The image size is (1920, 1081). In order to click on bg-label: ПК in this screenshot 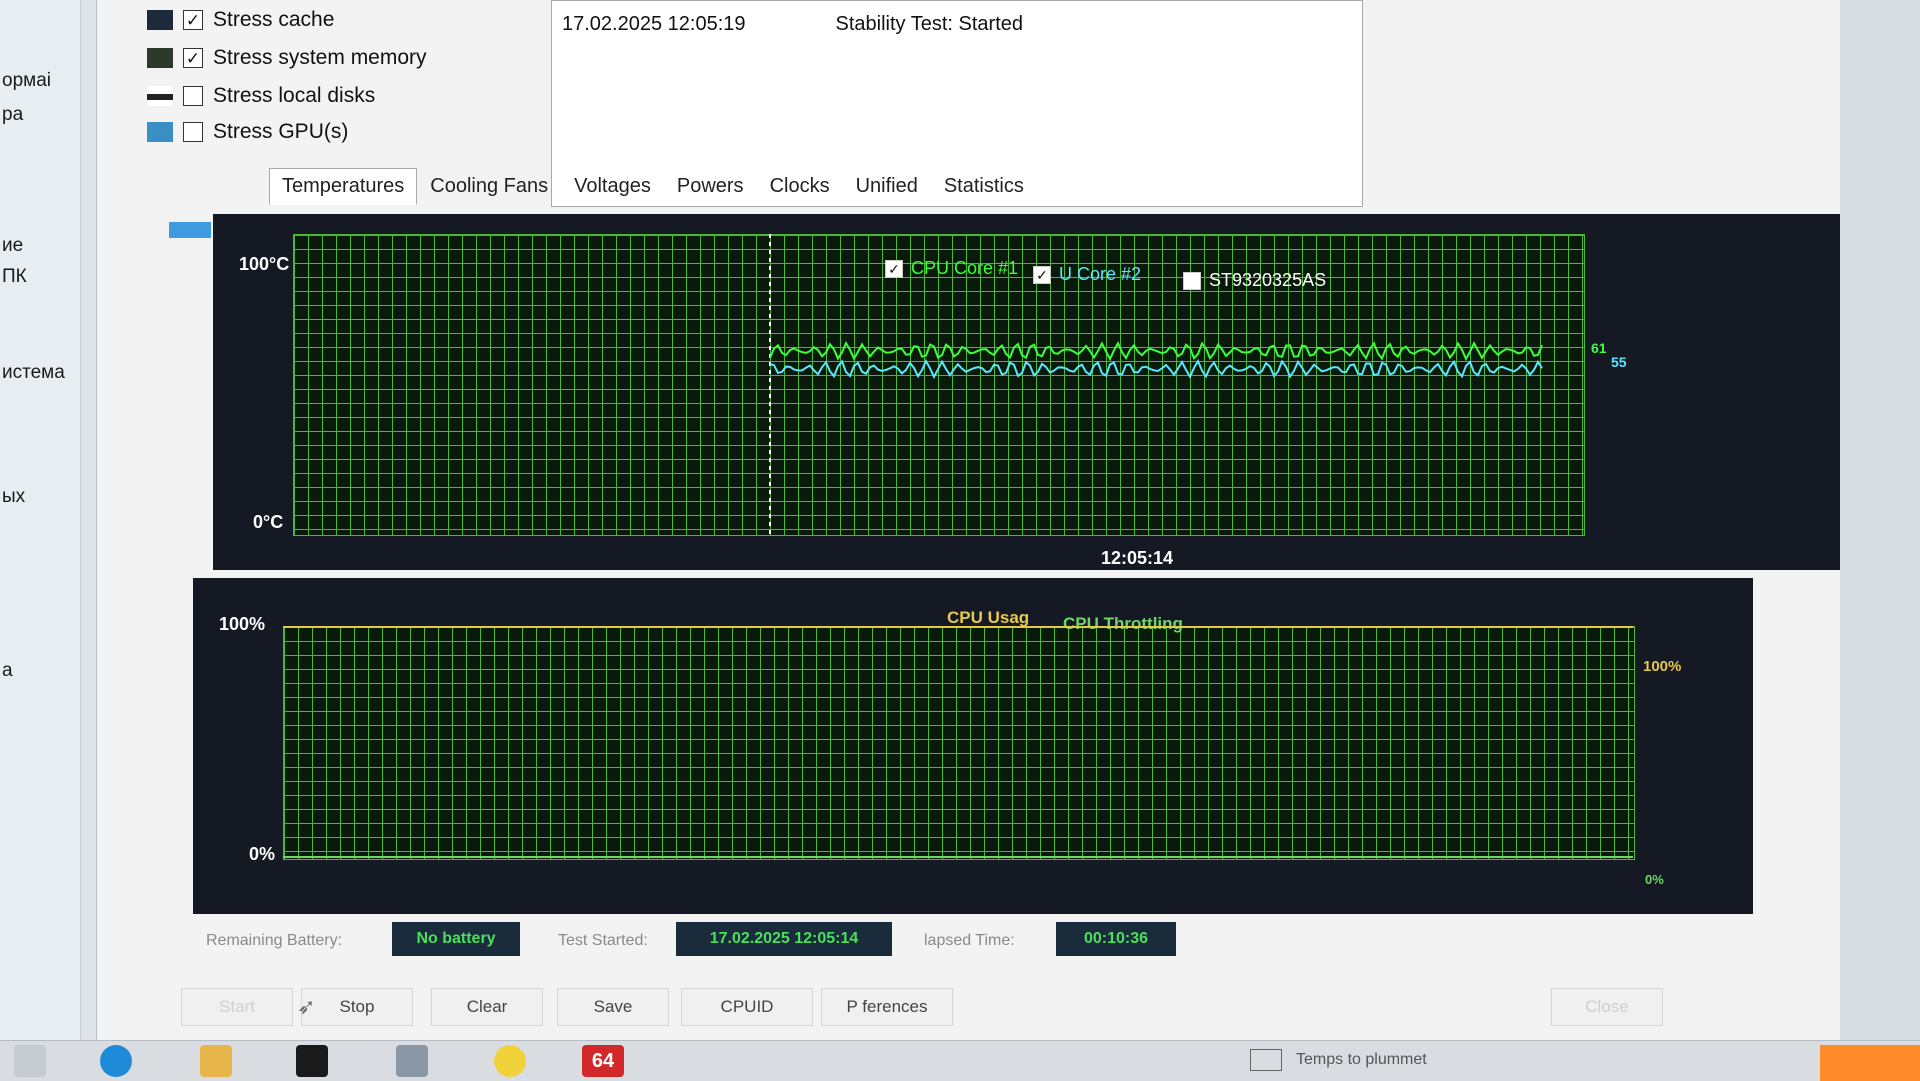, I will do `click(14, 276)`.